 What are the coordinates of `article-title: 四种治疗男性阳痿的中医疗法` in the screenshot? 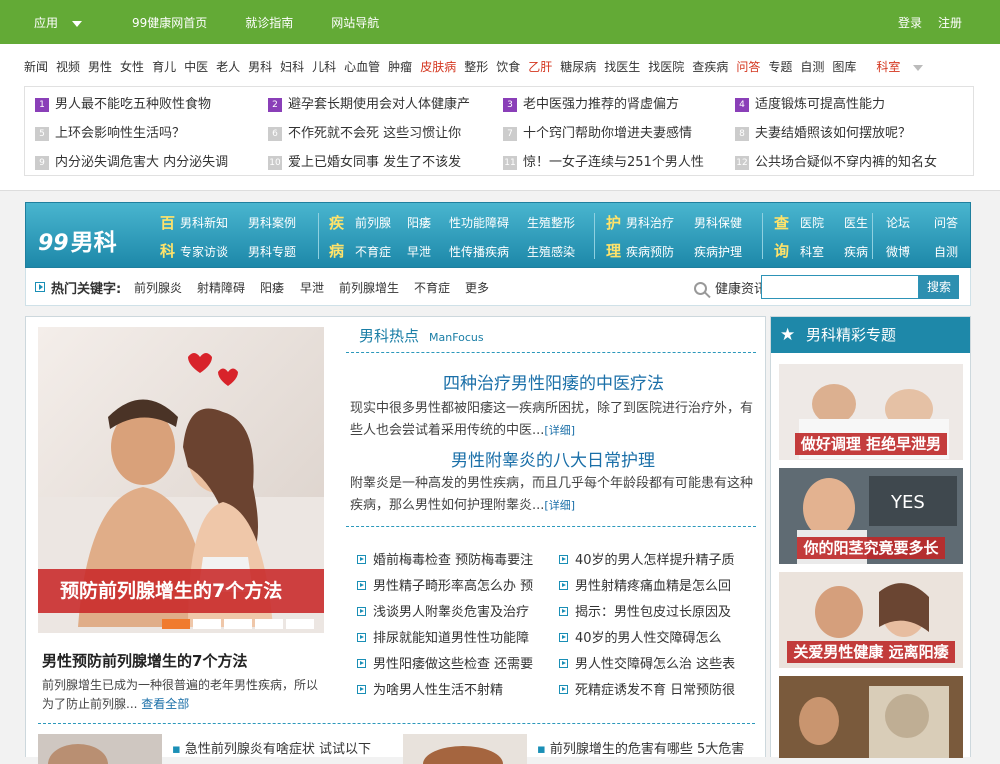 It's located at (553, 381).